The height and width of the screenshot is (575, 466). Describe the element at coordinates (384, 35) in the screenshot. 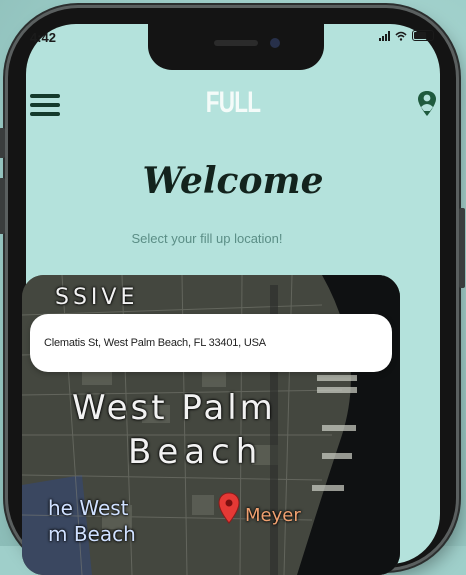

I see `signal-icon` at that location.